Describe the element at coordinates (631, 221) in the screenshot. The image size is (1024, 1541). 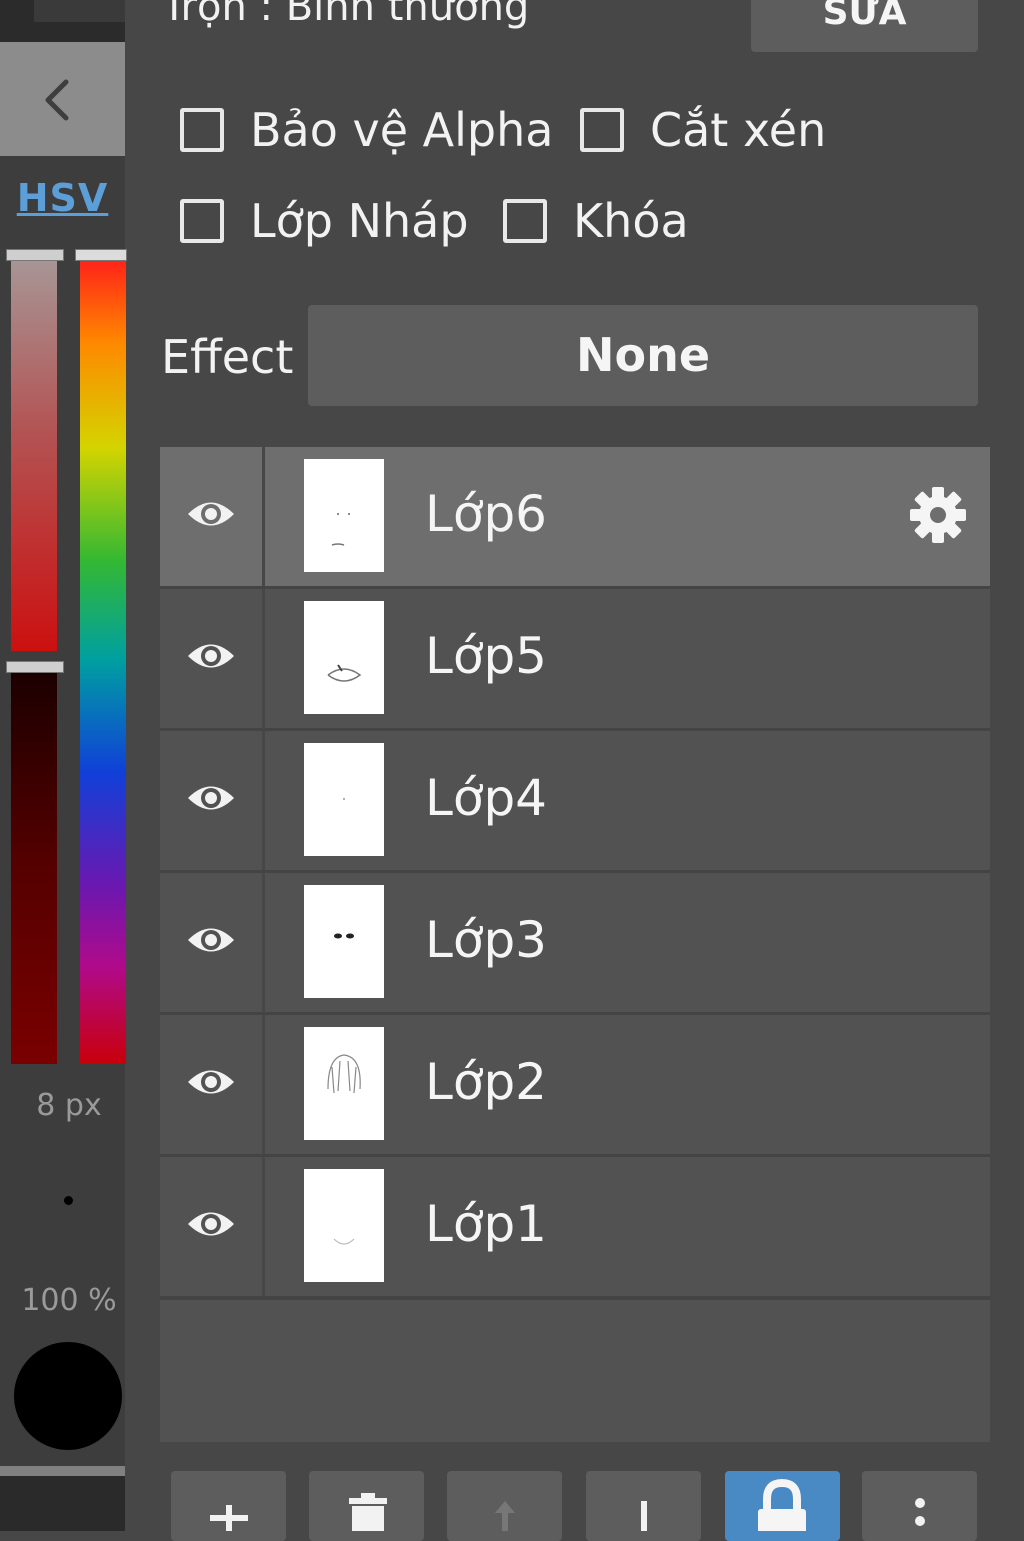
I see `lock-label: Khóa` at that location.